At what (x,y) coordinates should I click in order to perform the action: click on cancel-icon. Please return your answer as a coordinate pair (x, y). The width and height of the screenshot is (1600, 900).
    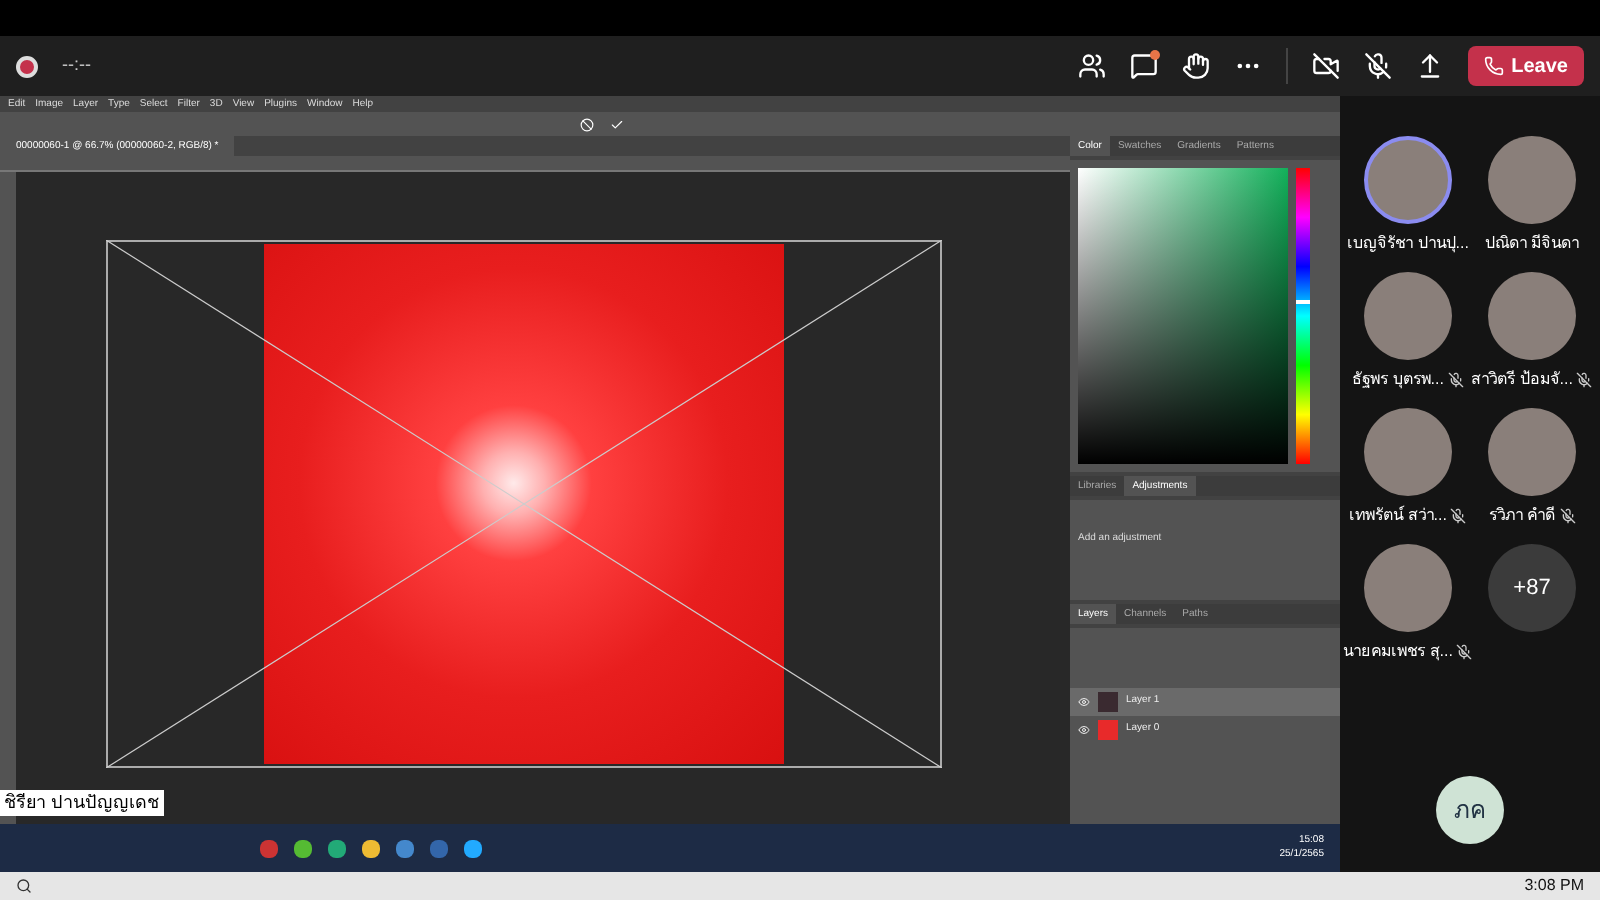
    Looking at the image, I should click on (587, 124).